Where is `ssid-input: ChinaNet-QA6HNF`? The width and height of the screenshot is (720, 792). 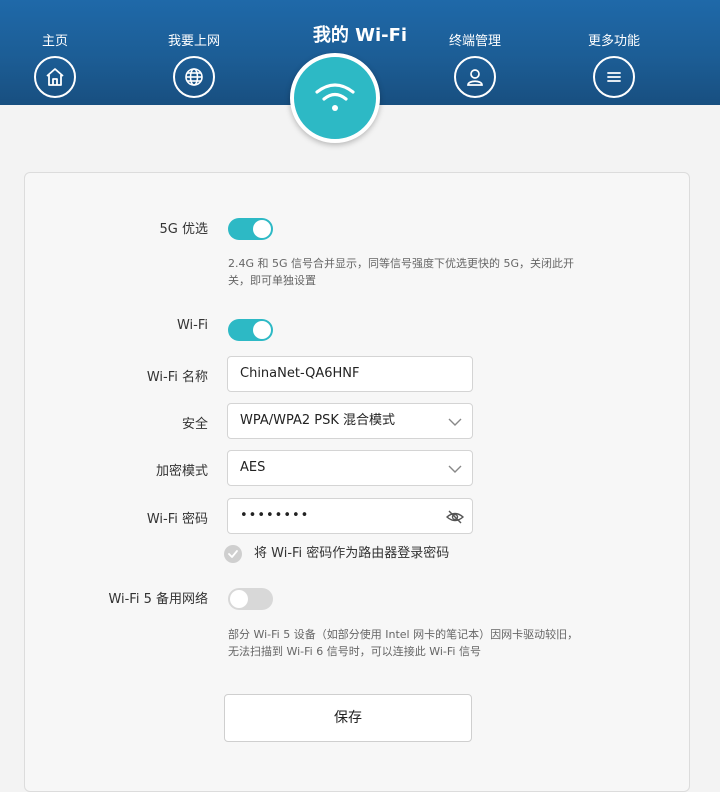 ssid-input: ChinaNet-QA6HNF is located at coordinates (350, 374).